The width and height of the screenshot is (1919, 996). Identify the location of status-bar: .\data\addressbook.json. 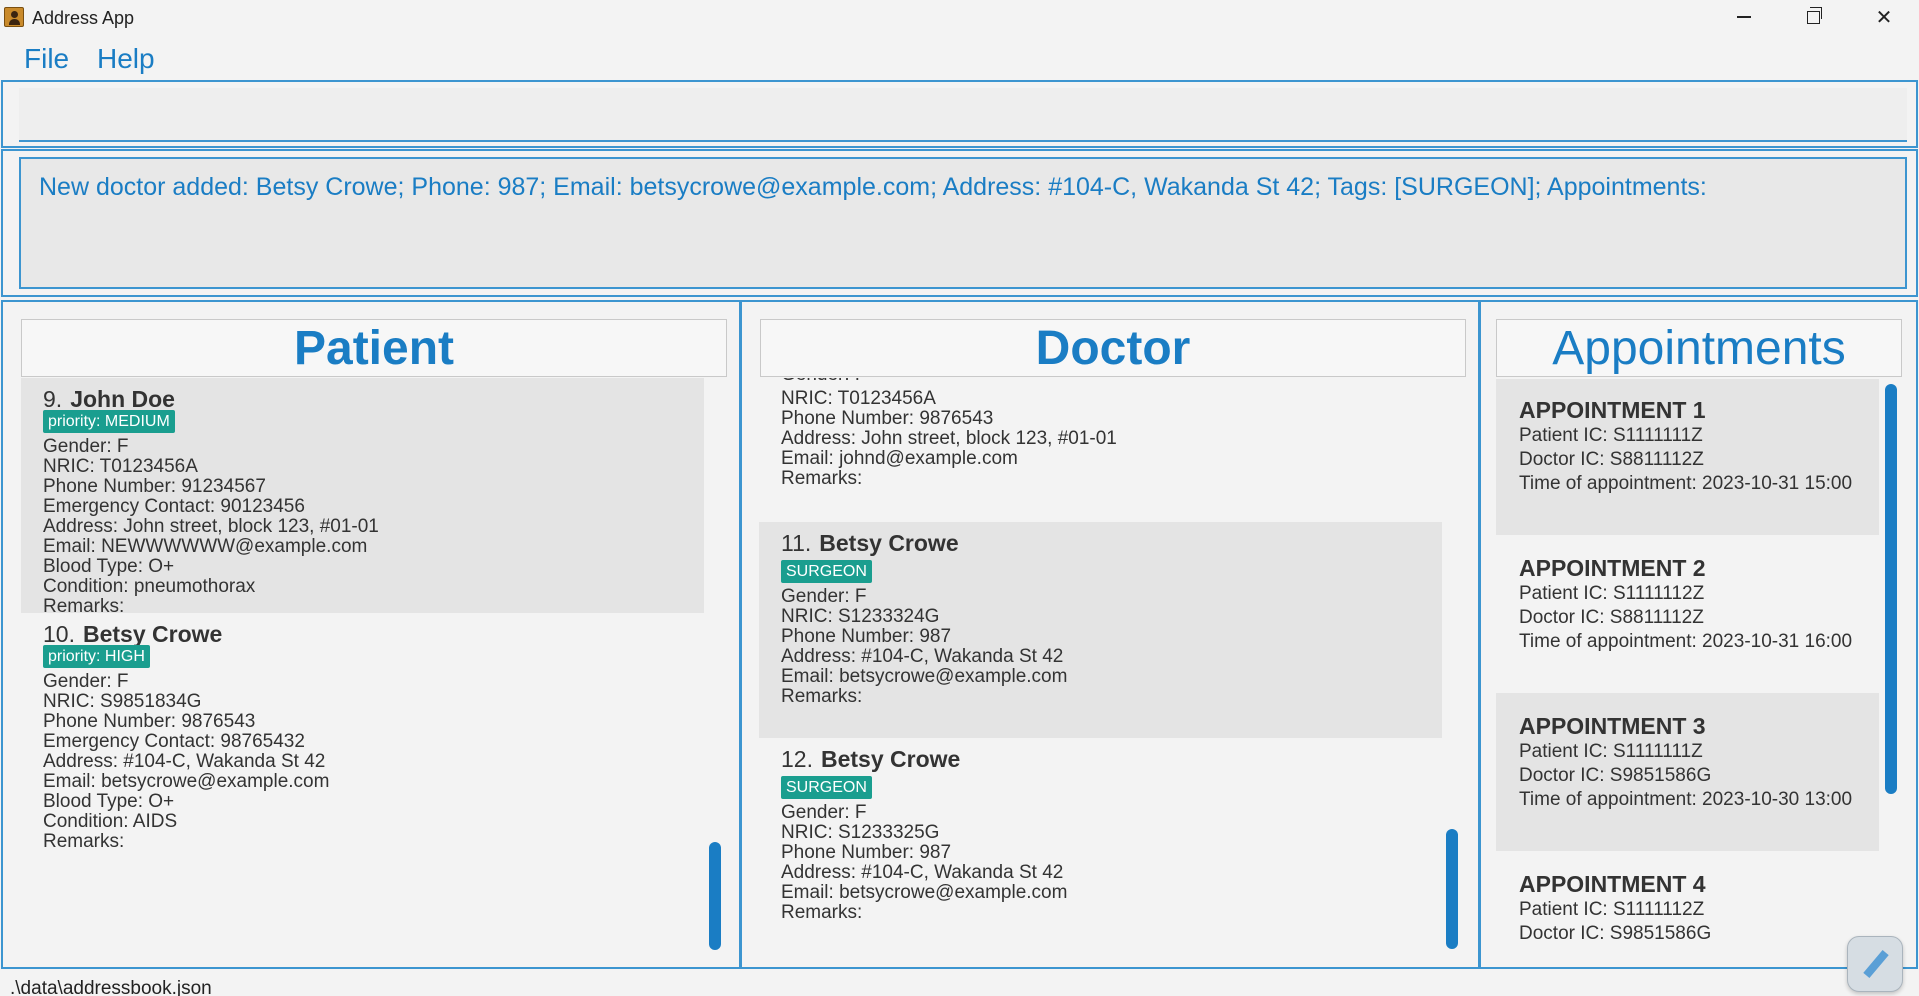
(959, 983).